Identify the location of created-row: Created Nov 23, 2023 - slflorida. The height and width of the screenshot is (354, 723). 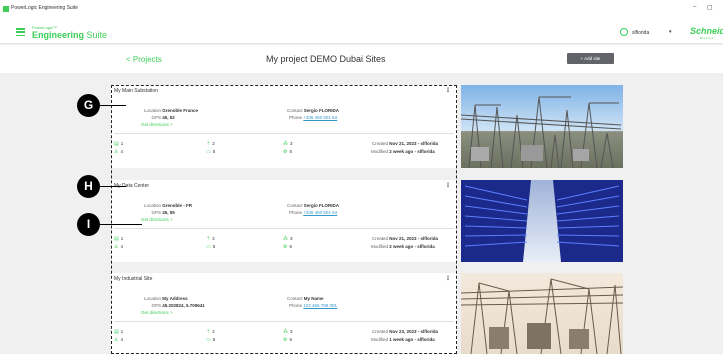
(405, 331).